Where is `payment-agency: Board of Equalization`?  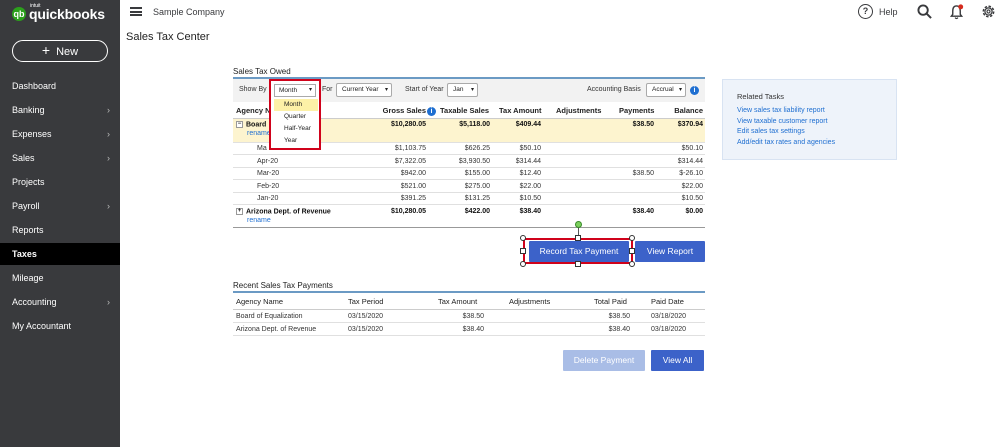
payment-agency: Board of Equalization is located at coordinates (269, 316).